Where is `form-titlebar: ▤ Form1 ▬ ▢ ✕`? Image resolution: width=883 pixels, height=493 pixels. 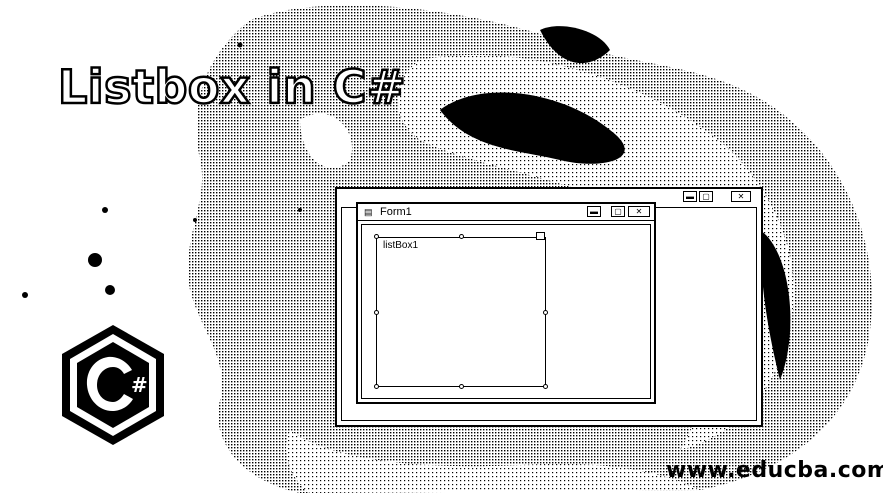 form-titlebar: ▤ Form1 ▬ ▢ ✕ is located at coordinates (506, 212).